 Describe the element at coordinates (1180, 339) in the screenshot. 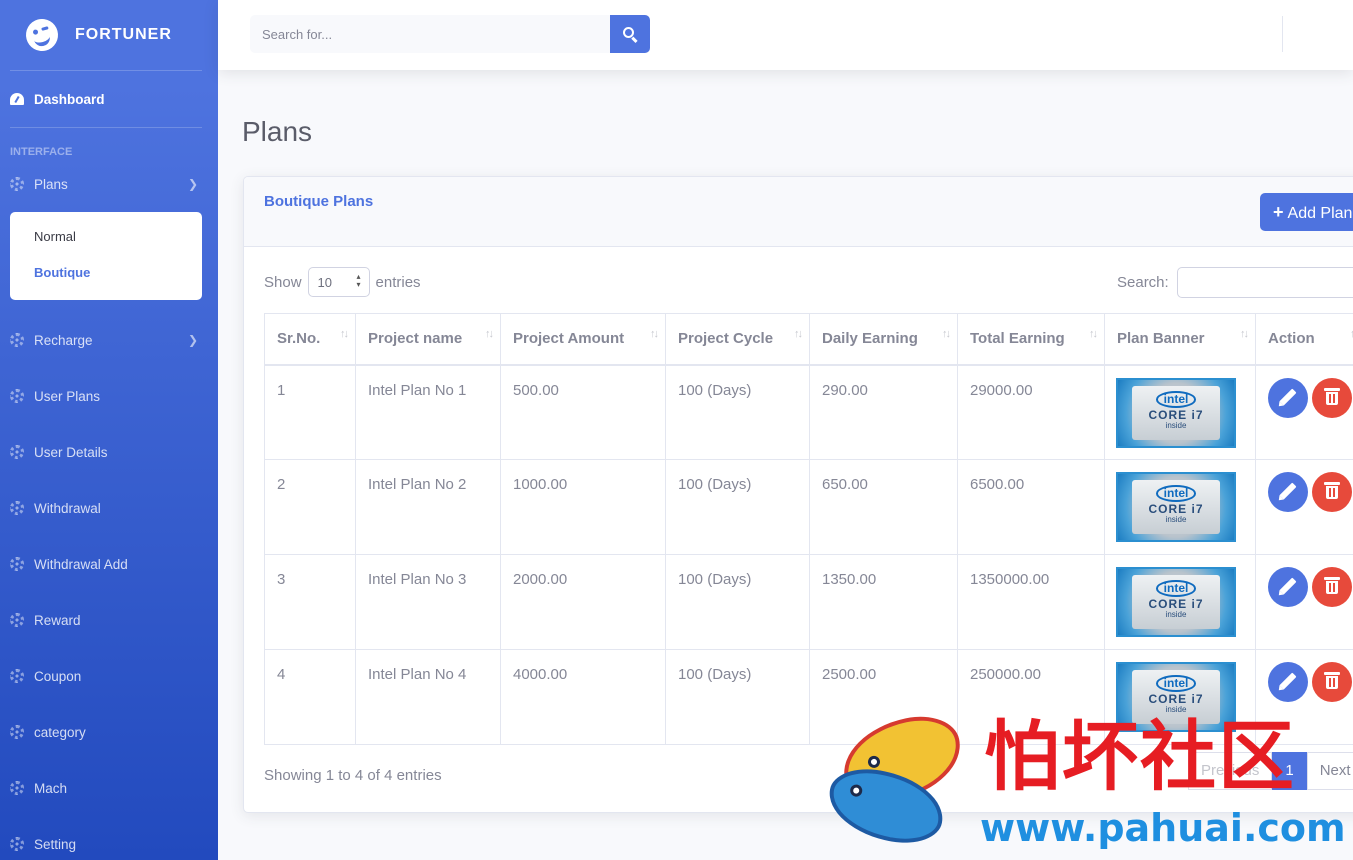

I see `column-header: Plan Banner ↑↓` at that location.